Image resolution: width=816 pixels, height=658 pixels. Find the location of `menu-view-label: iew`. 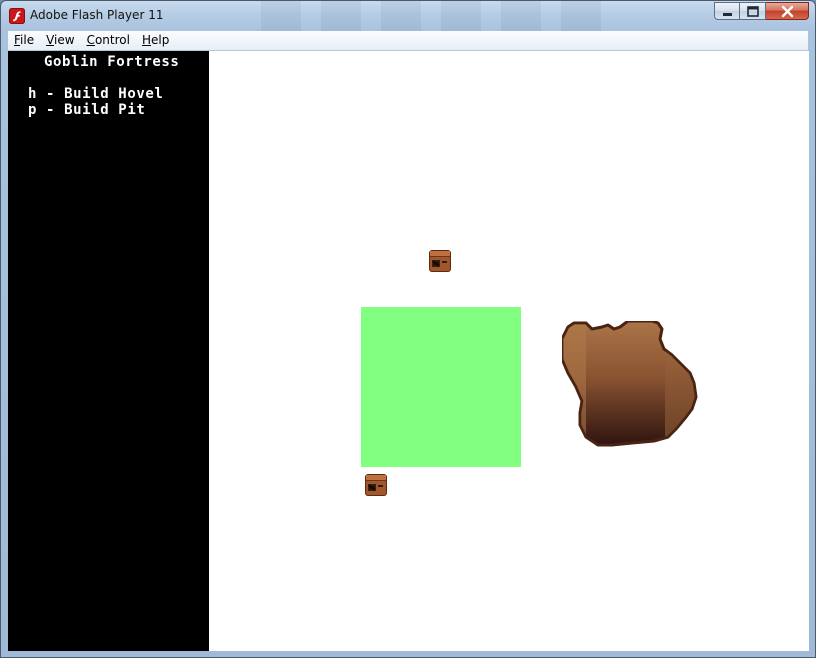

menu-view-label: iew is located at coordinates (64, 40).